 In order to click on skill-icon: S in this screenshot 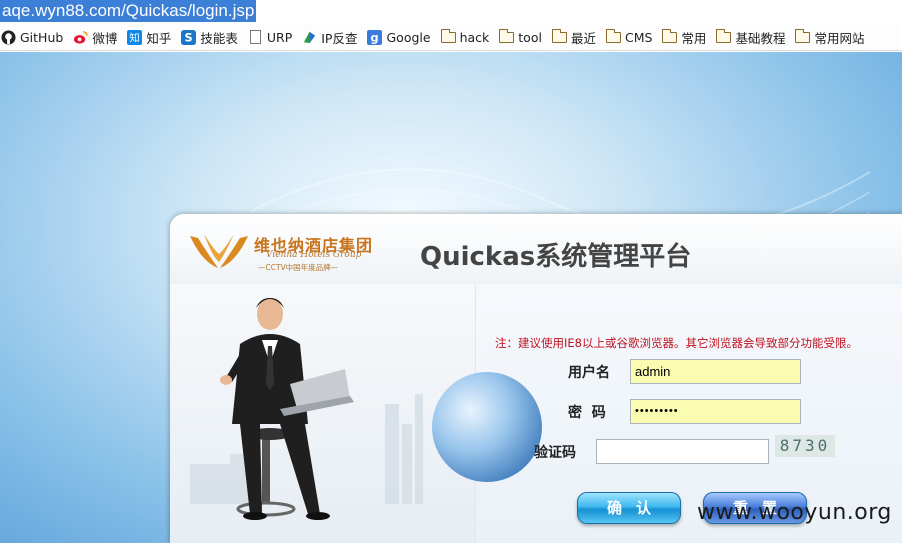, I will do `click(189, 37)`.